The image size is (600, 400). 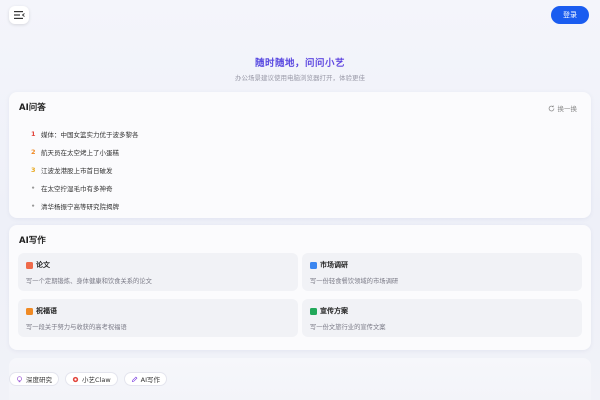 What do you see at coordinates (89, 281) in the screenshot?
I see `writing-tile-desc: 写一个定期锻炼、身体健康和饮食关系的论文` at bounding box center [89, 281].